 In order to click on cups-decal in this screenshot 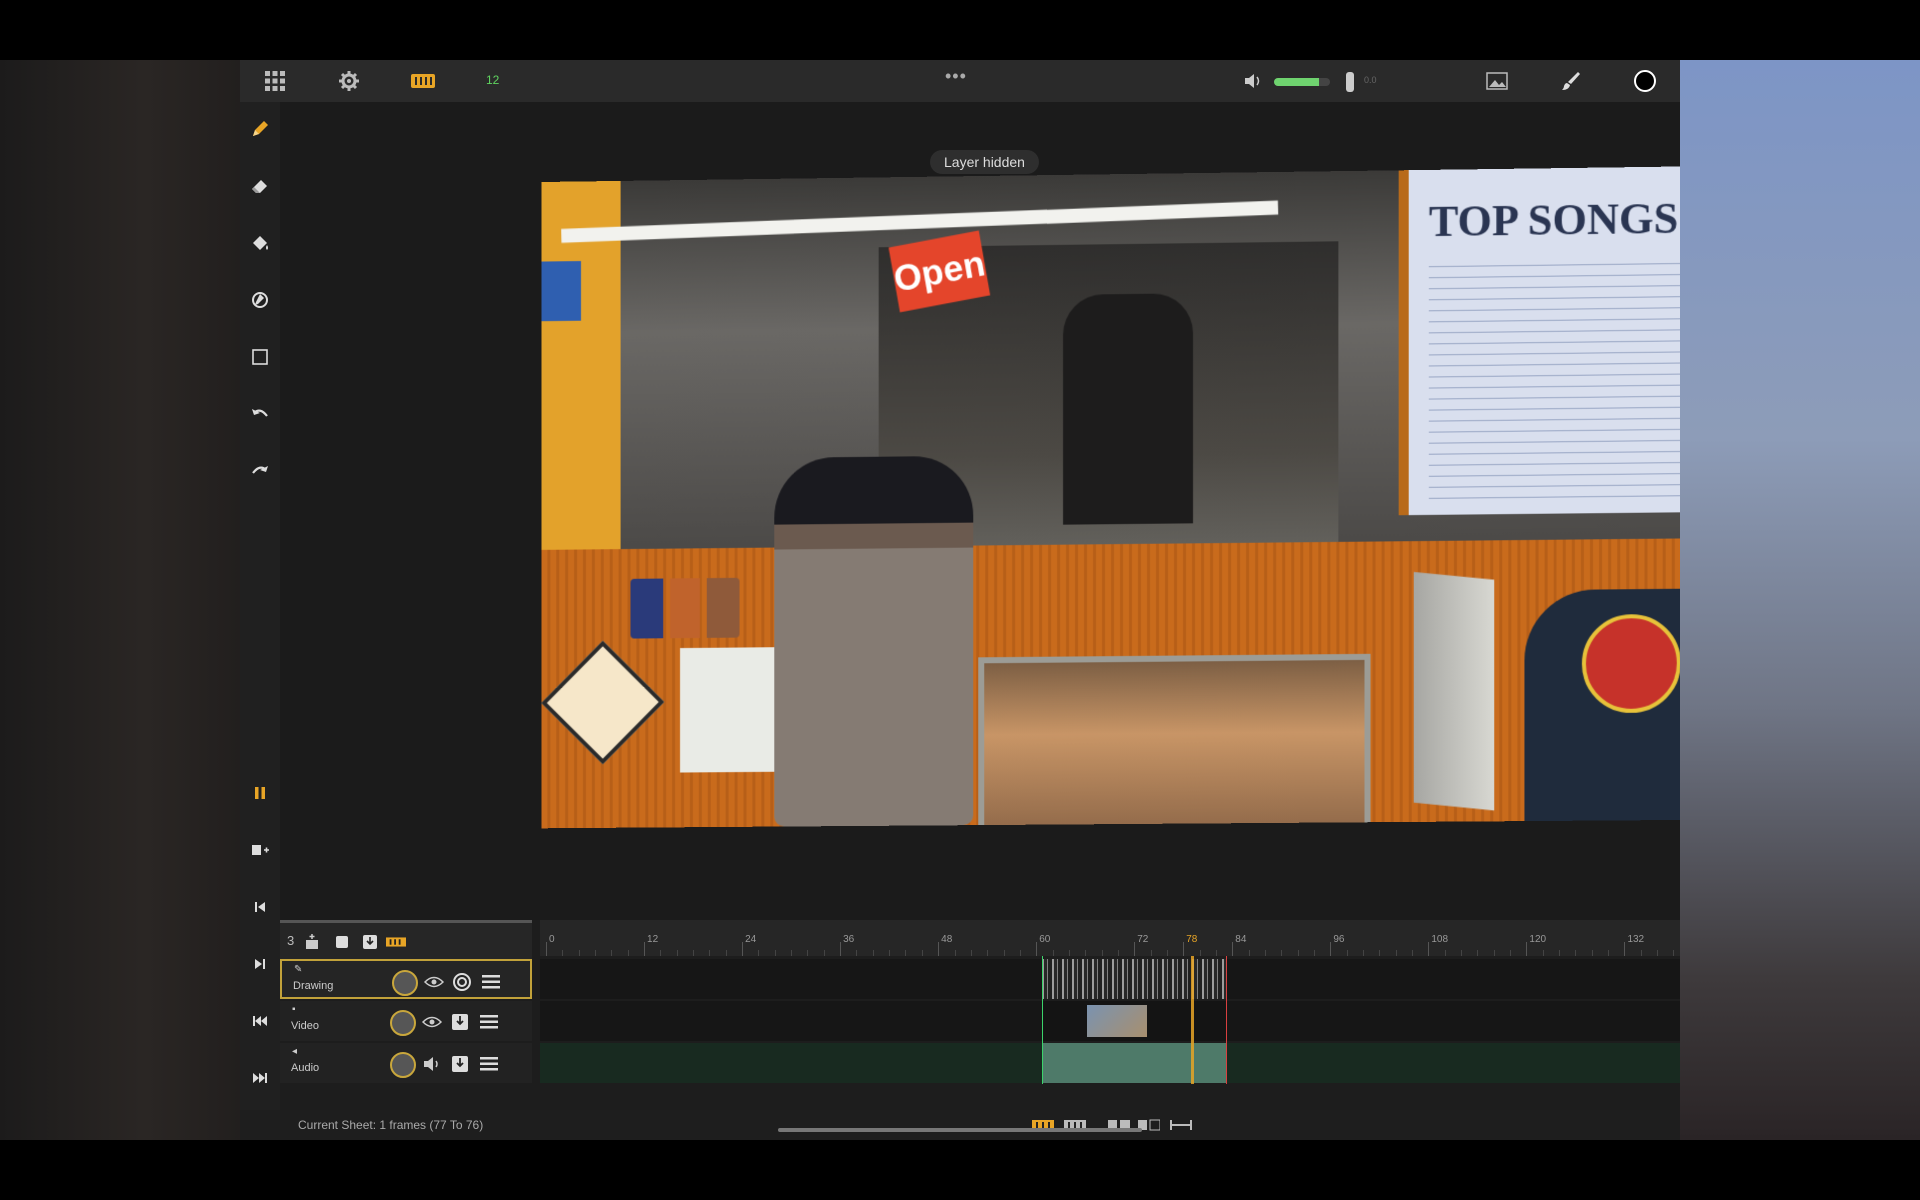, I will do `click(684, 608)`.